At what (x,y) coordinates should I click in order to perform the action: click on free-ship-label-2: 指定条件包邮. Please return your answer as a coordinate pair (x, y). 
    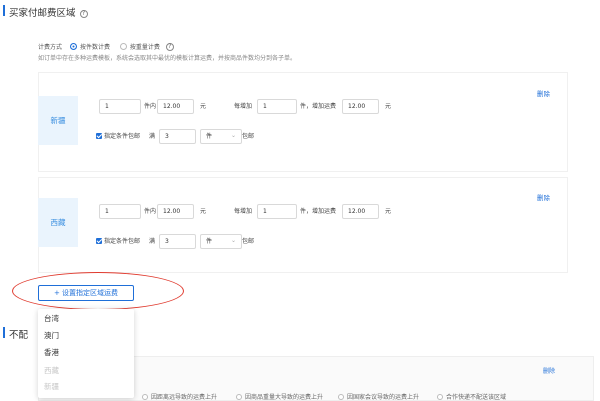
    Looking at the image, I should click on (122, 241).